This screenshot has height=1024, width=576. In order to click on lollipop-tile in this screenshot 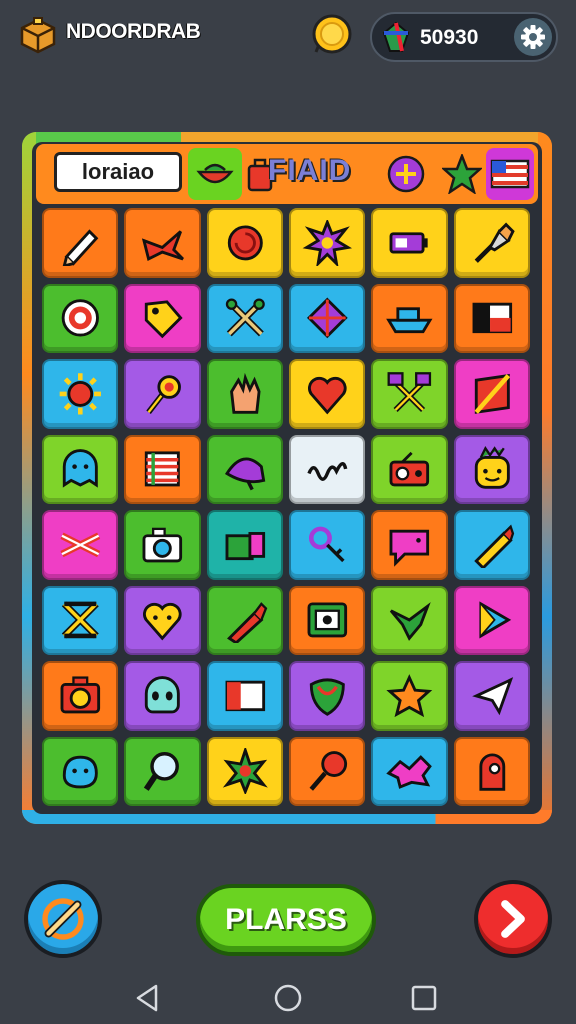, I will do `click(327, 771)`.